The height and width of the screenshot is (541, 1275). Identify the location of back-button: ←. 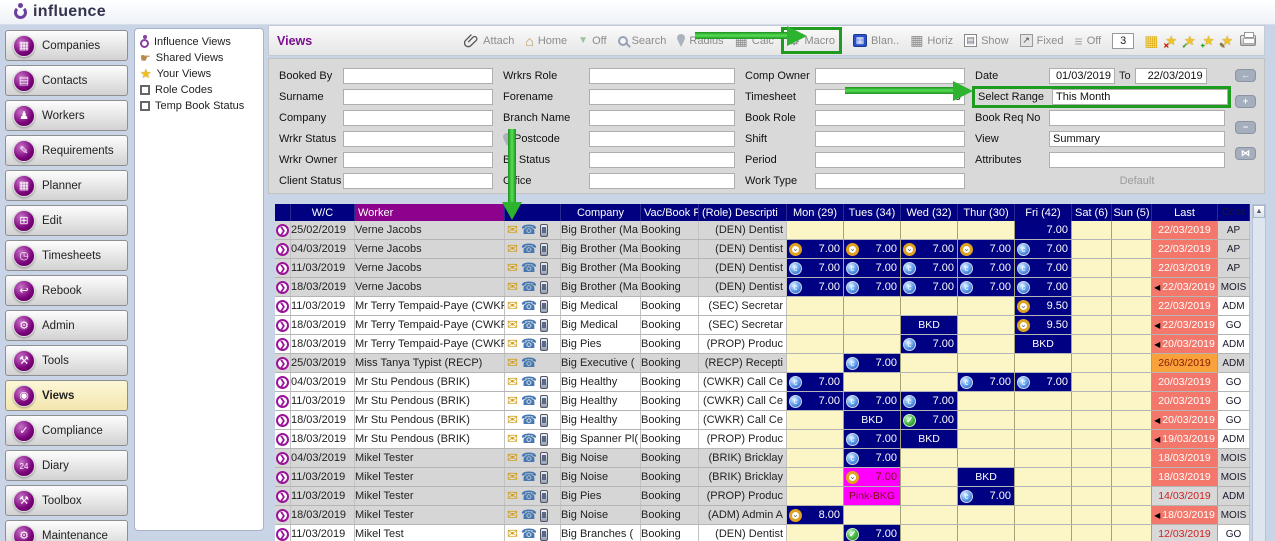
(1245, 75).